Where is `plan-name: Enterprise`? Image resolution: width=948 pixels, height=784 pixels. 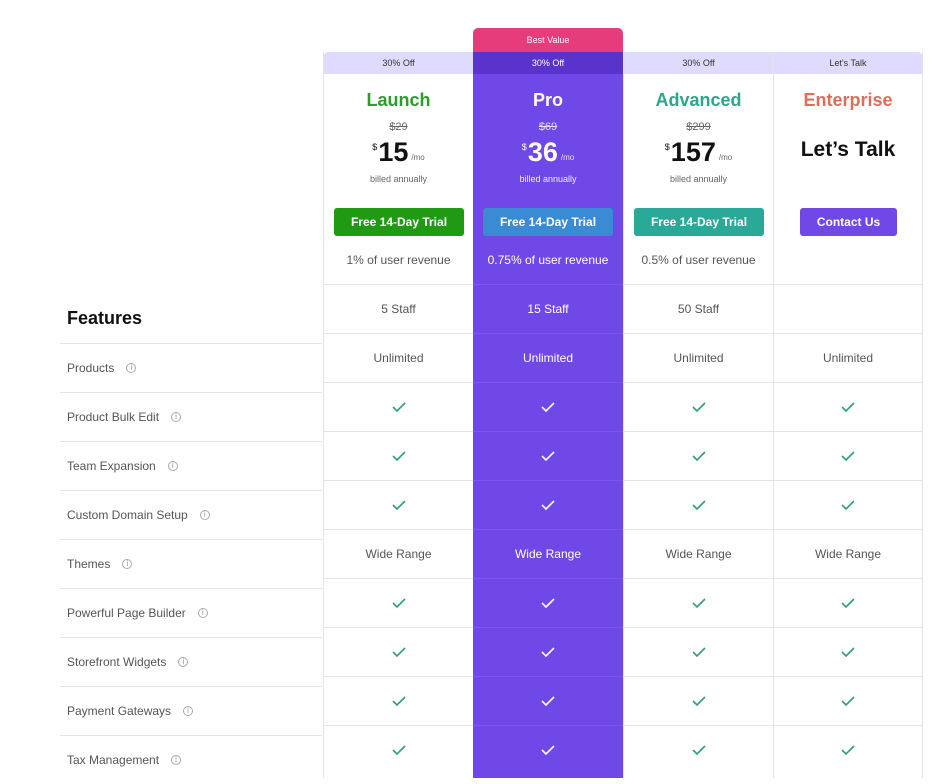 plan-name: Enterprise is located at coordinates (848, 100).